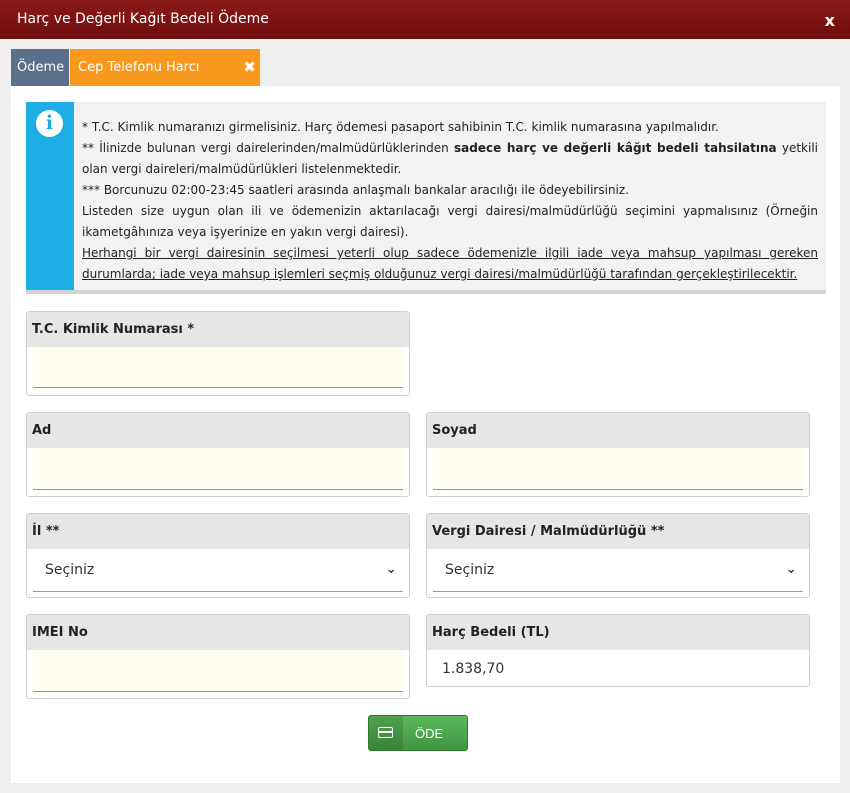 The width and height of the screenshot is (850, 793). I want to click on ad-input, so click(218, 469).